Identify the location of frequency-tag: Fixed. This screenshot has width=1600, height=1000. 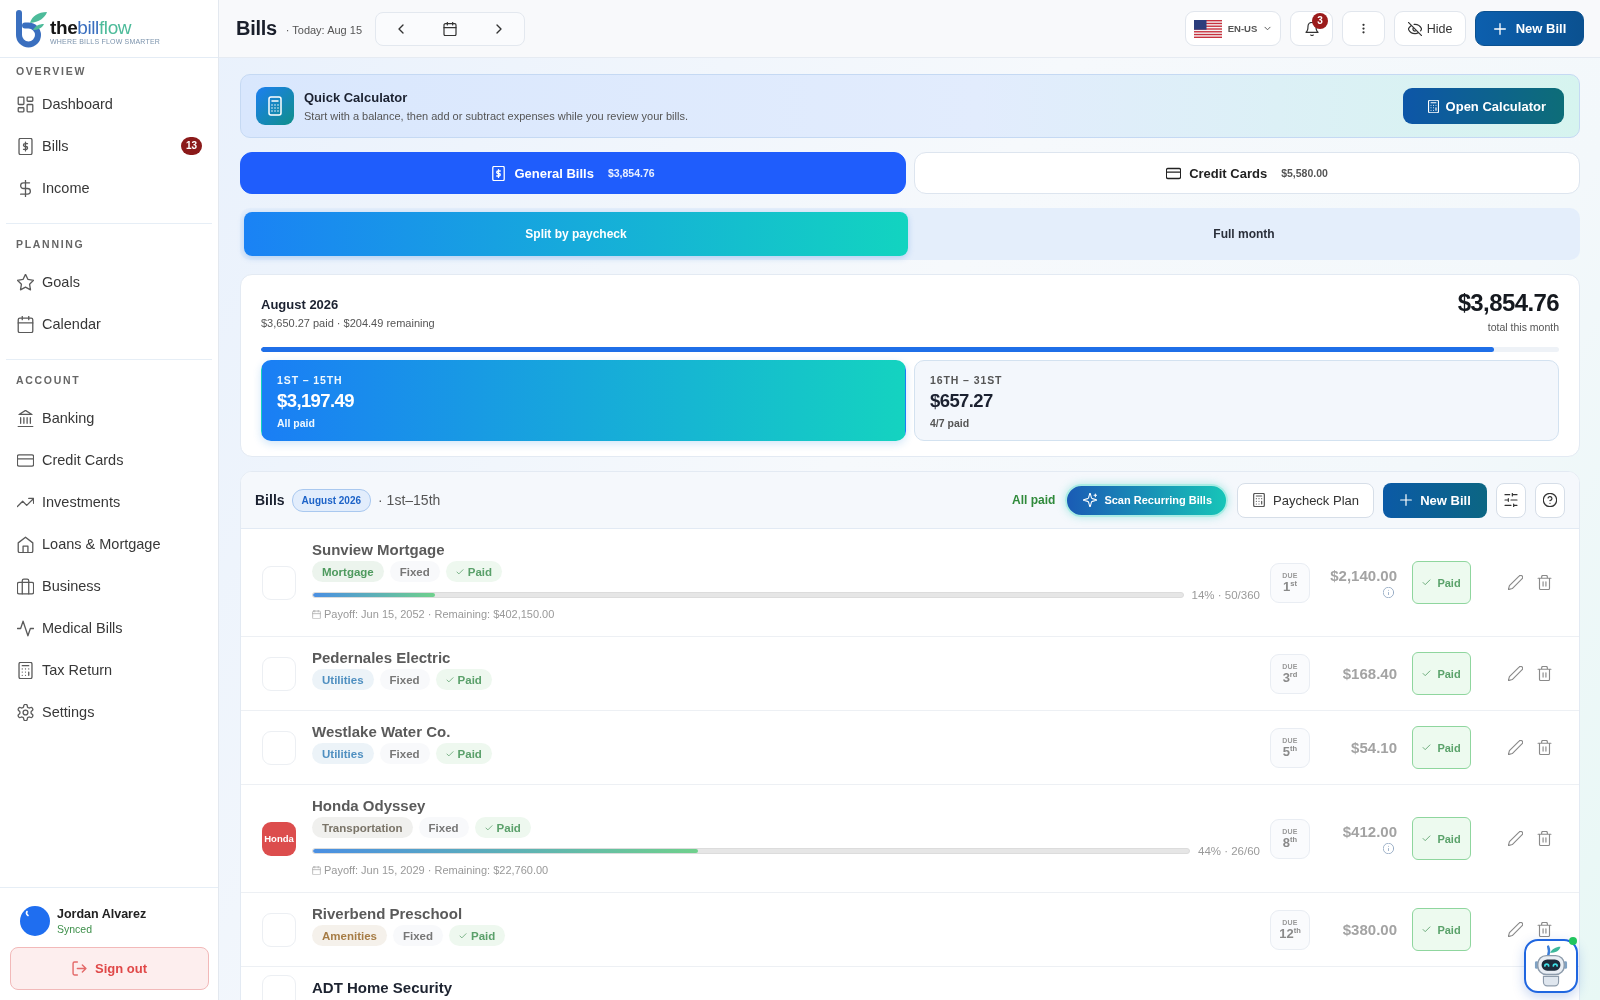
(443, 827).